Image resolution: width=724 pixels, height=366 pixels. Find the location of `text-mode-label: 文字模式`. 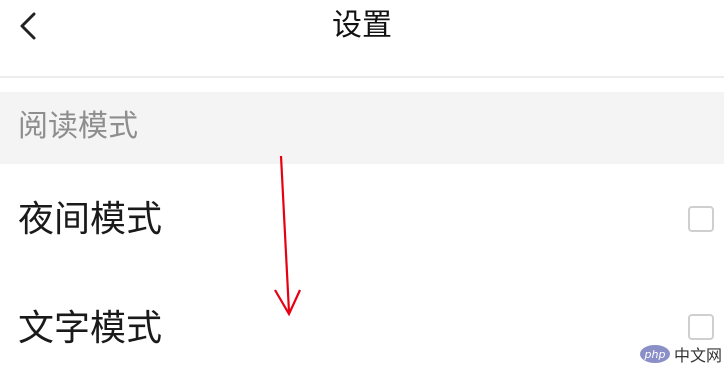

text-mode-label: 文字模式 is located at coordinates (90, 328).